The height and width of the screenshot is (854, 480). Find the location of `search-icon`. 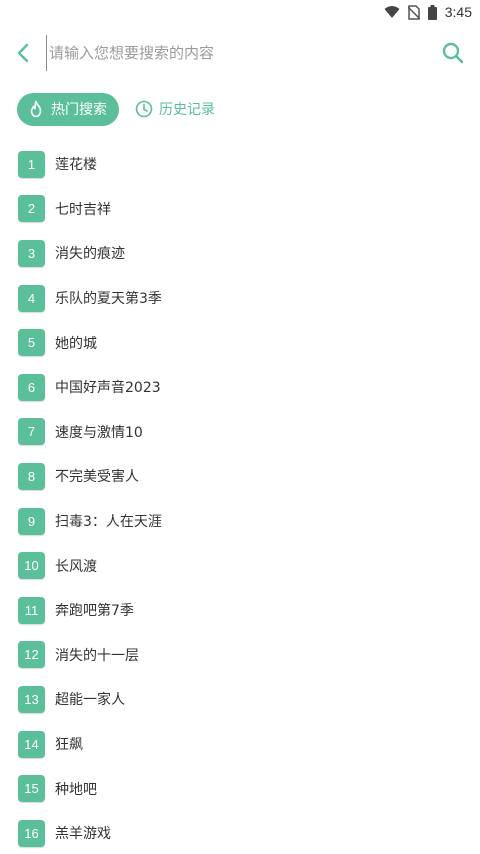

search-icon is located at coordinates (453, 53).